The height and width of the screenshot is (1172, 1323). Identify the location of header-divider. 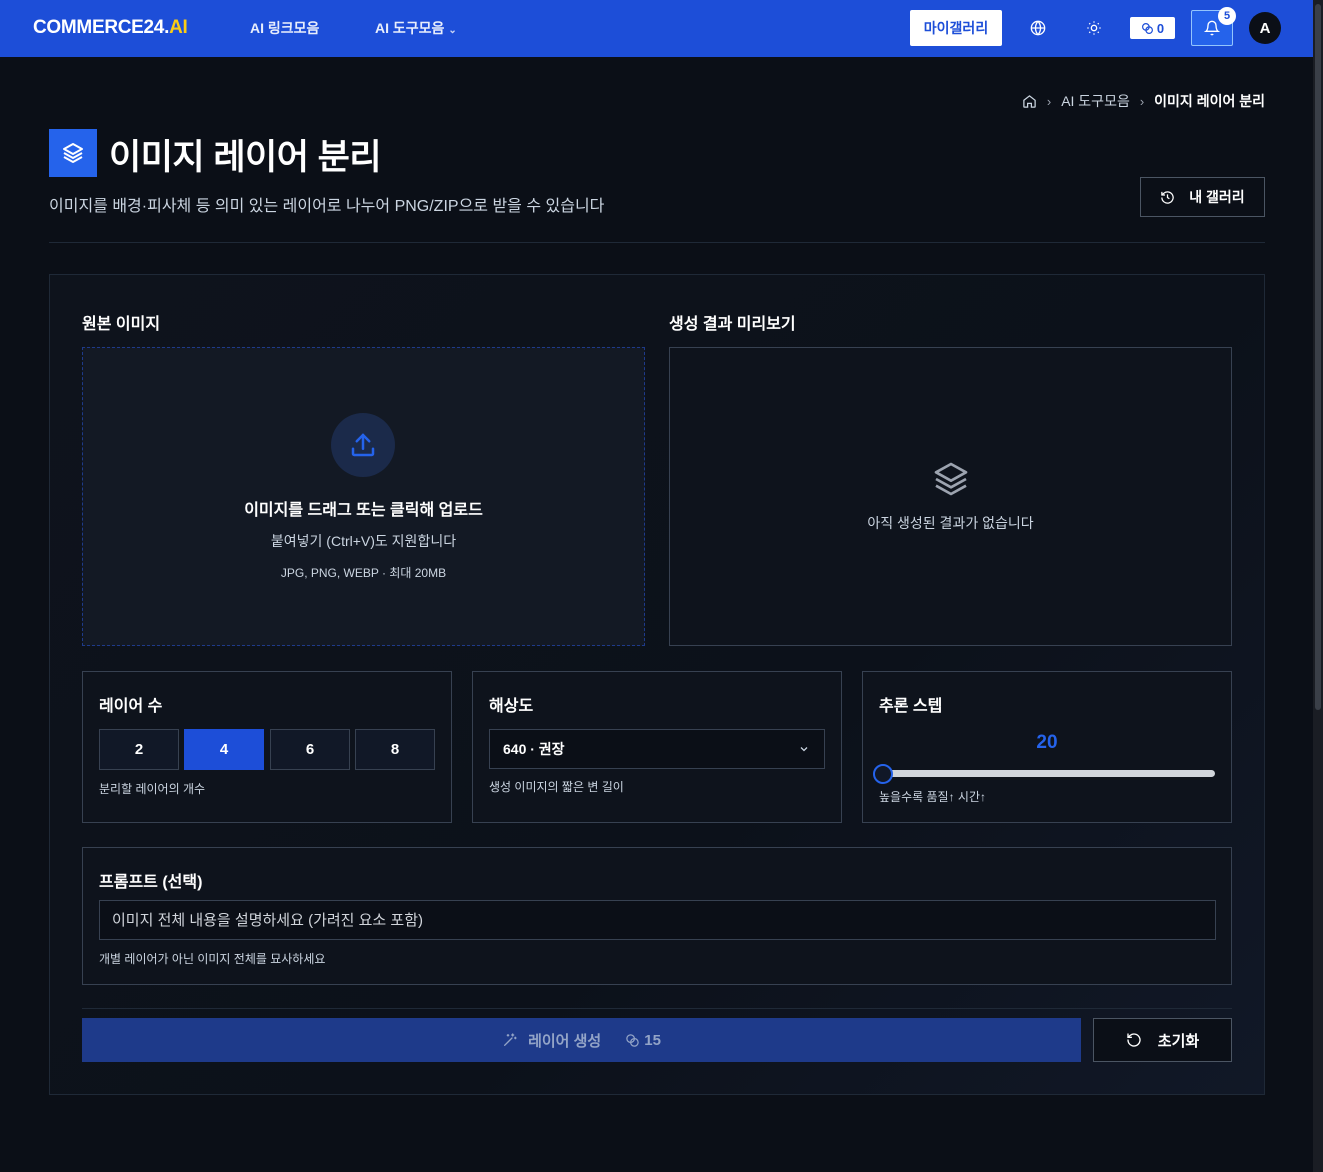
(657, 242).